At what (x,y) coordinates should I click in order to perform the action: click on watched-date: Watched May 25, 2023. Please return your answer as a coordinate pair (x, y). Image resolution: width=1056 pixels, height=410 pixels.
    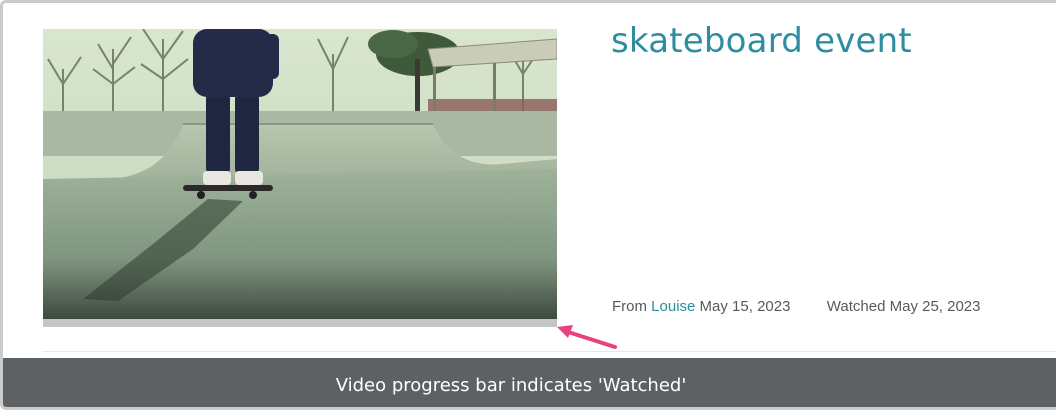
    Looking at the image, I should click on (903, 306).